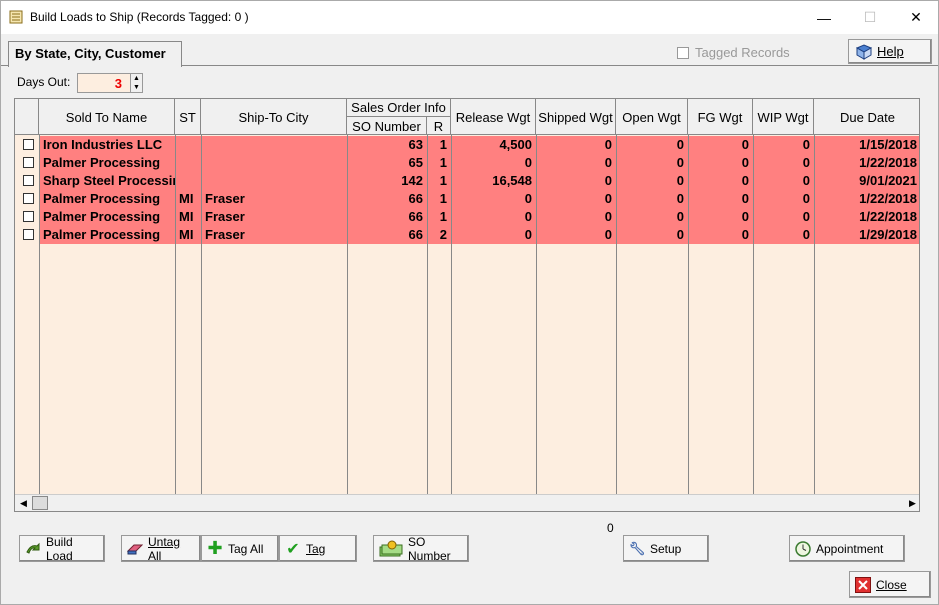  I want to click on cell-sold-to: Iron Industries LLC, so click(107, 145).